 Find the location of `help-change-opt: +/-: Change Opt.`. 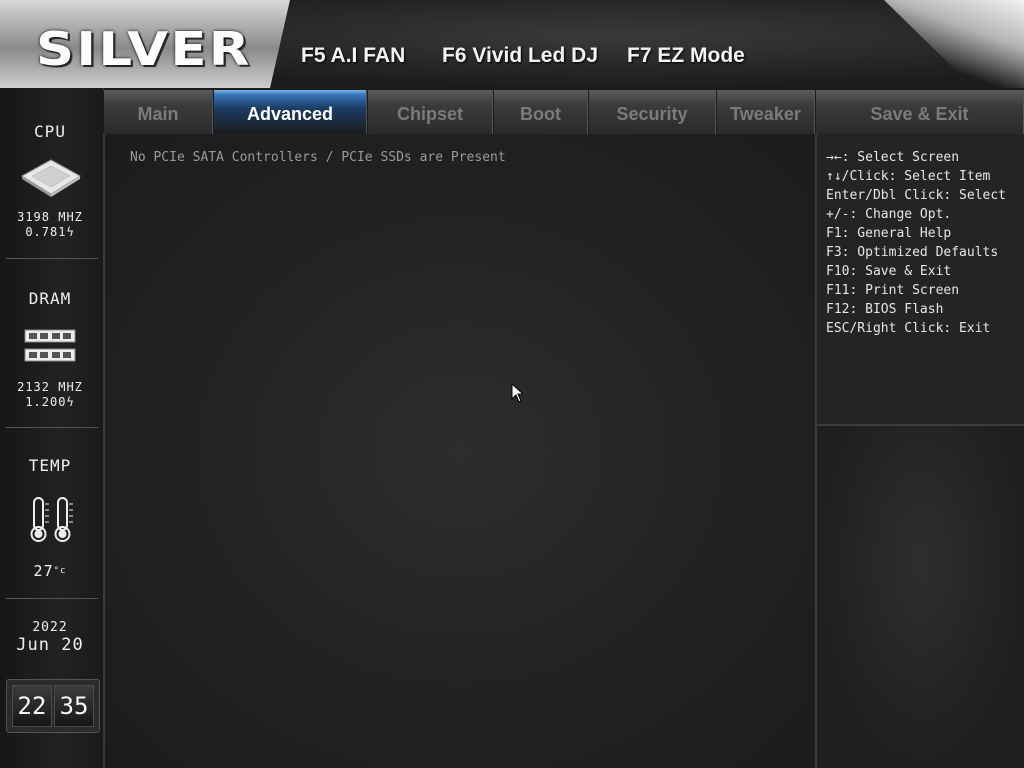

help-change-opt: +/-: Change Opt. is located at coordinates (889, 214).